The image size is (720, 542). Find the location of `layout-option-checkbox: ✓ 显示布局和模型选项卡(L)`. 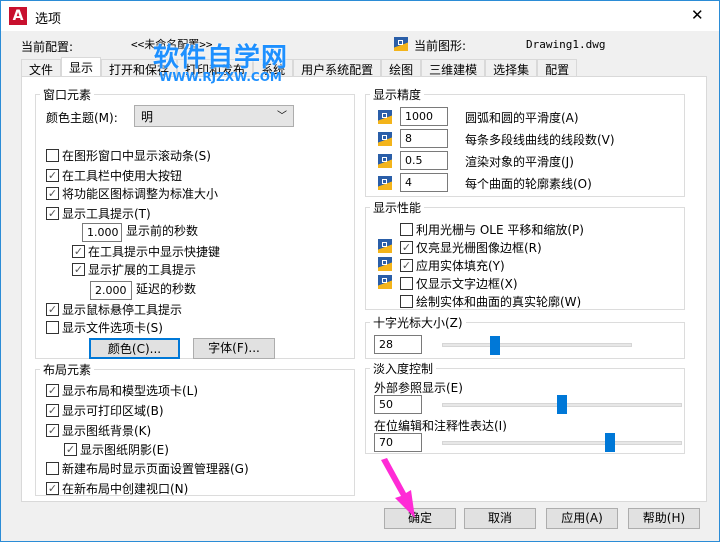

layout-option-checkbox: ✓ 显示布局和模型选项卡(L) is located at coordinates (122, 390).